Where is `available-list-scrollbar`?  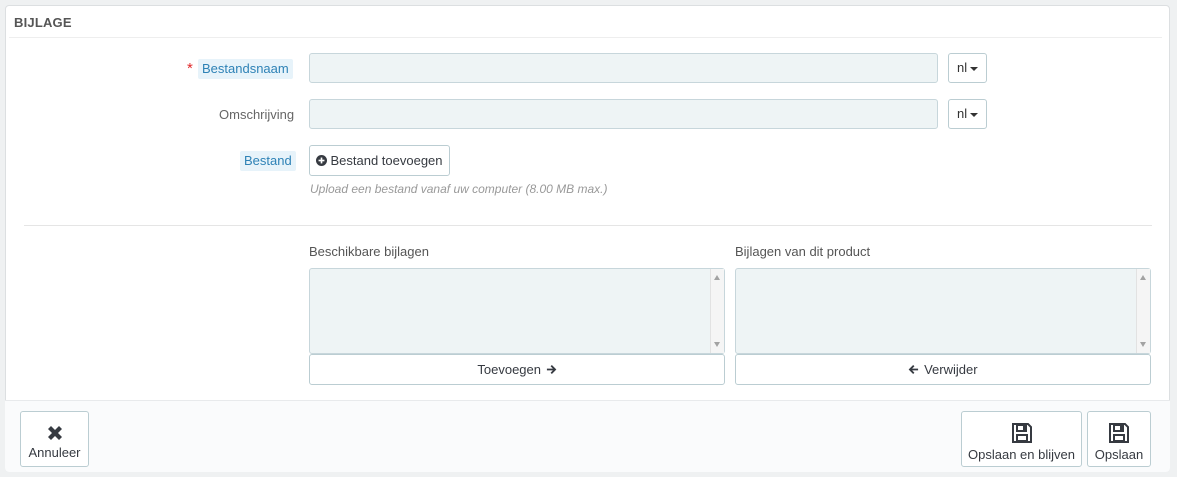
available-list-scrollbar is located at coordinates (717, 311).